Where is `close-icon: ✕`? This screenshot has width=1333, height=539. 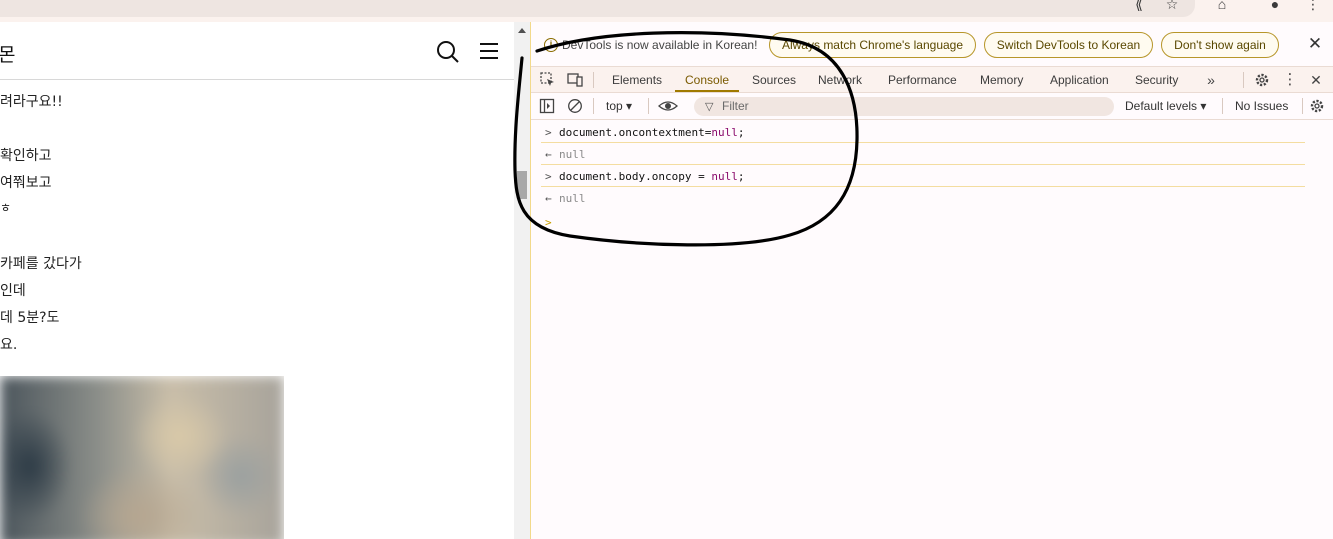 close-icon: ✕ is located at coordinates (1315, 43).